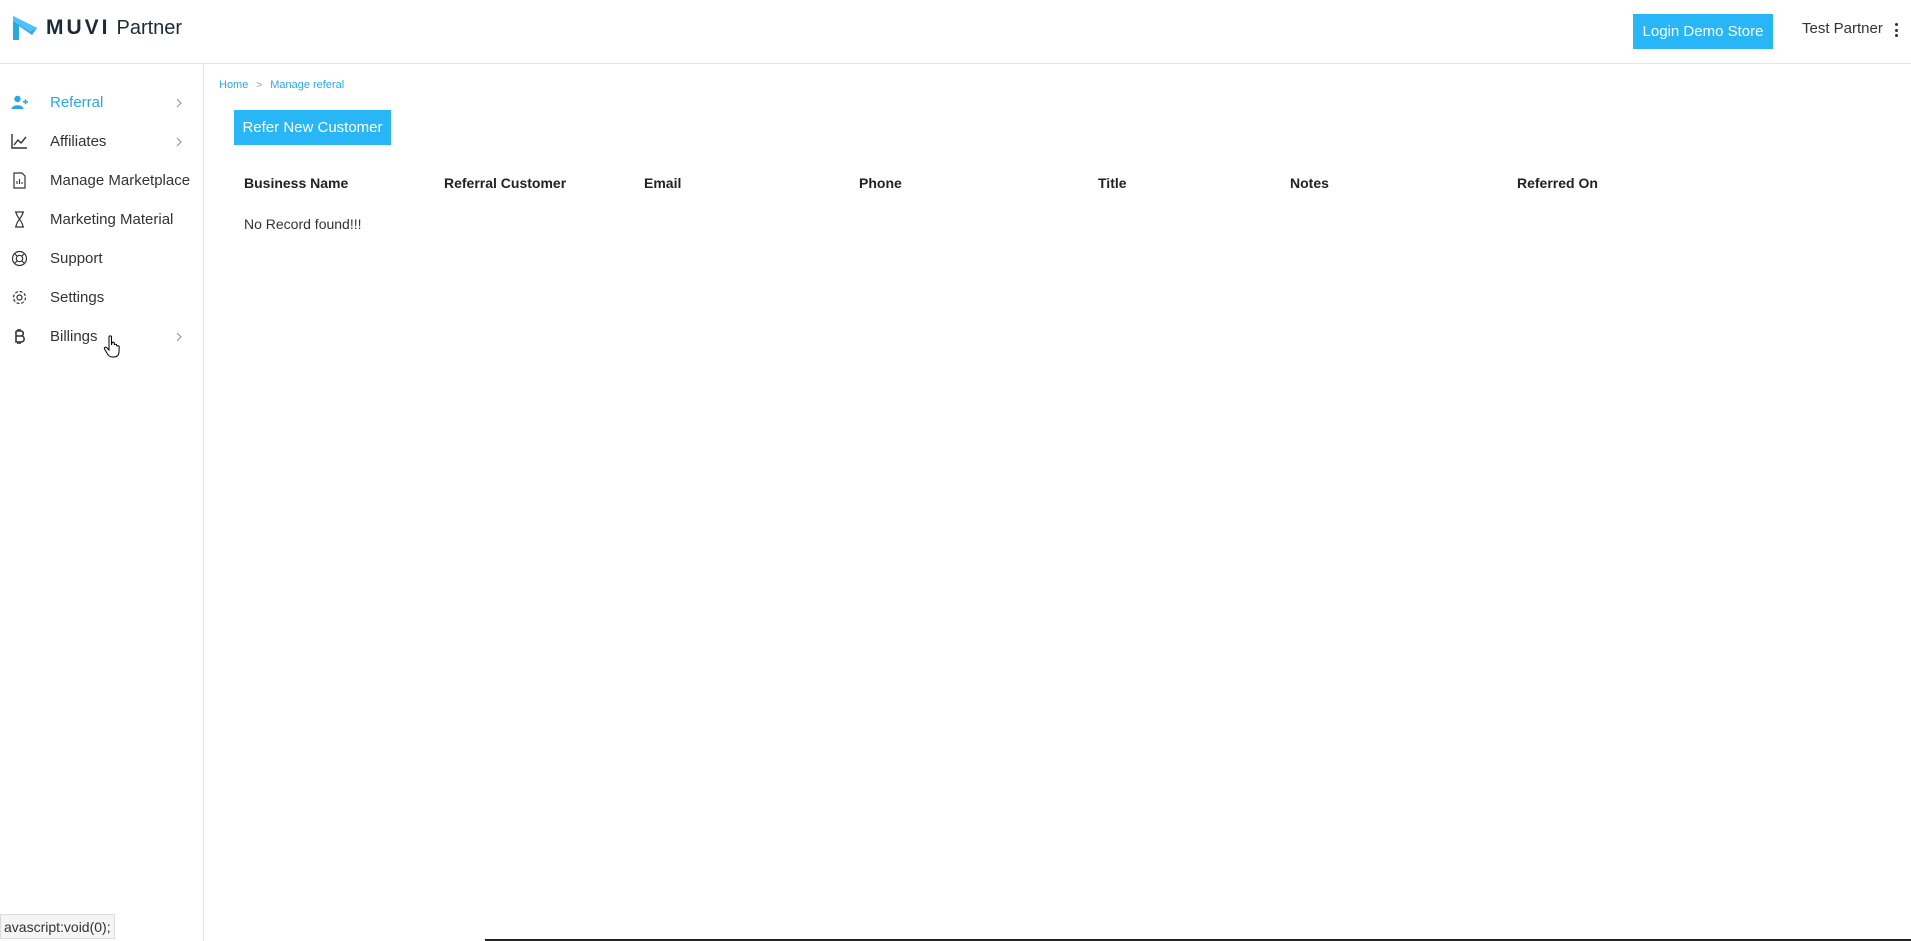  Describe the element at coordinates (112, 219) in the screenshot. I see `sidebar-item-label: Marketing Material` at that location.